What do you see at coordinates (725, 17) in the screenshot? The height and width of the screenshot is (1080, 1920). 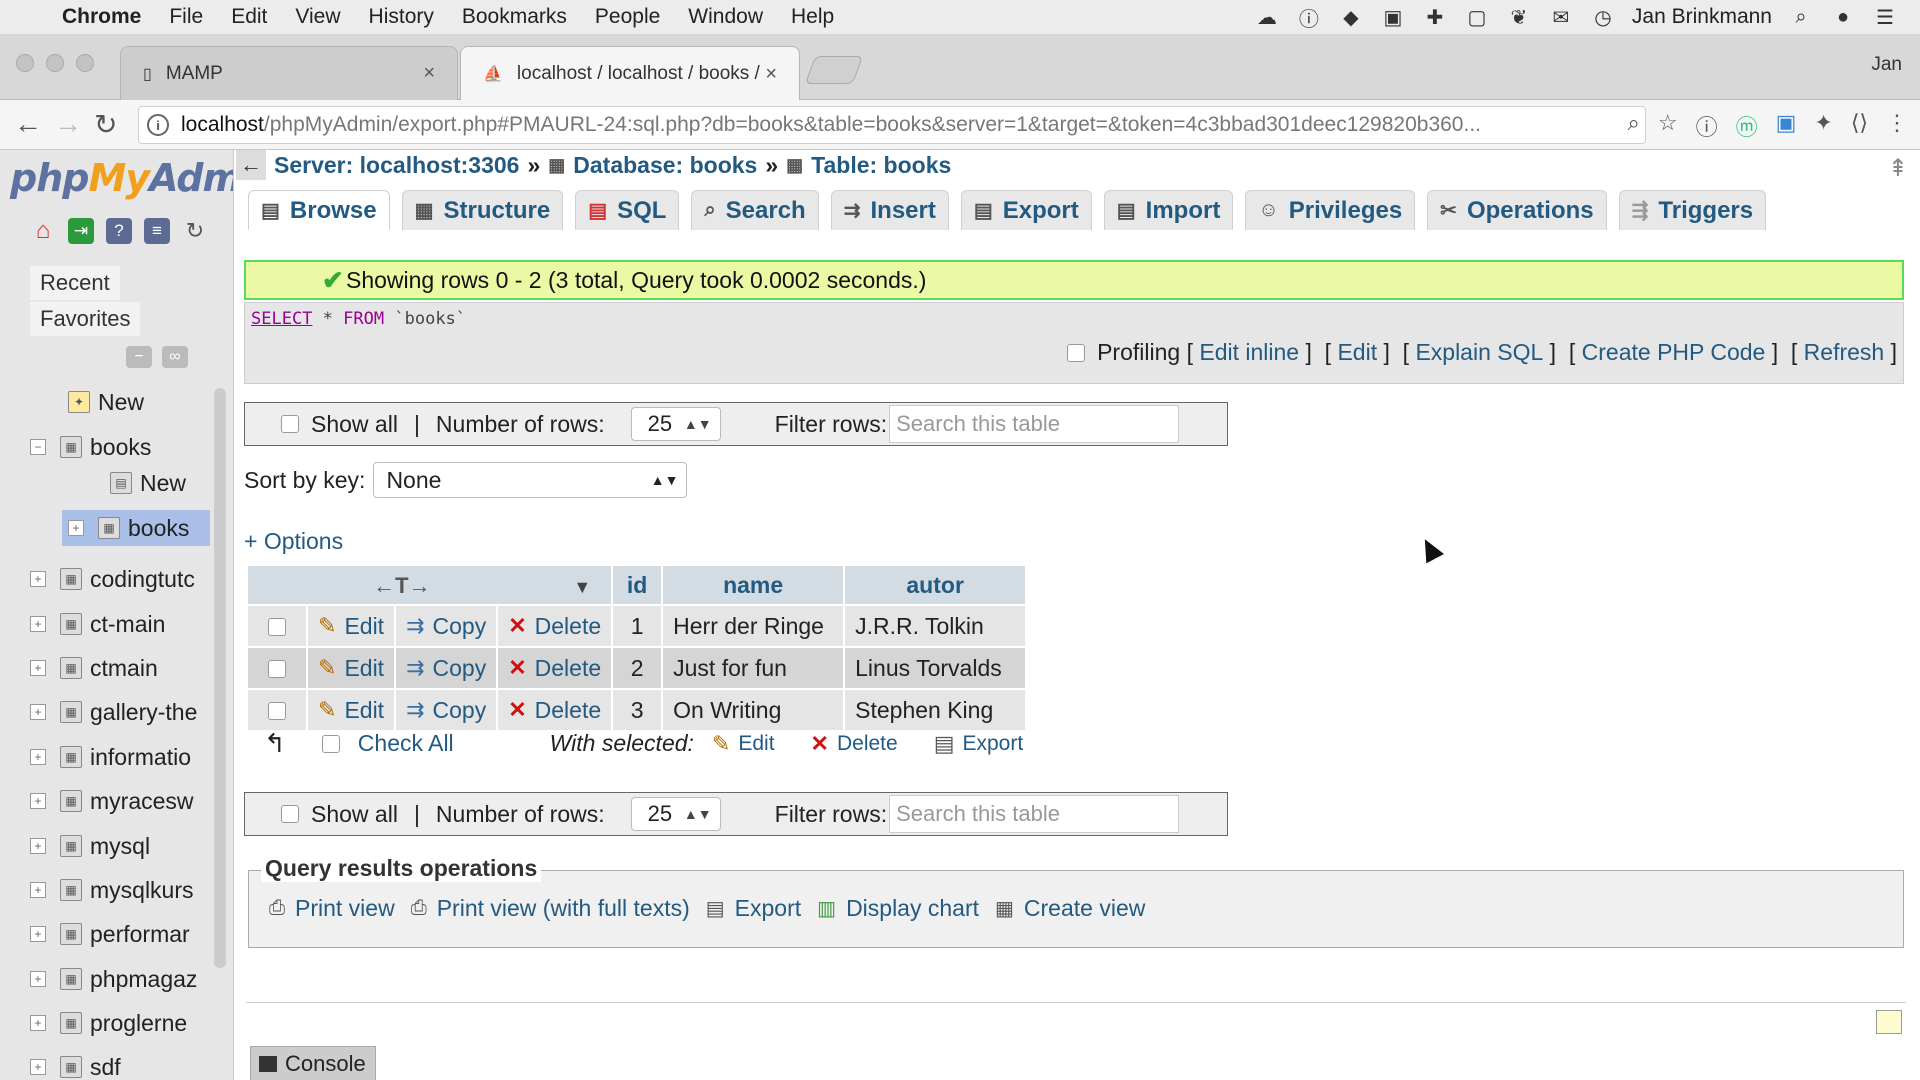 I see `menu-window: Window` at bounding box center [725, 17].